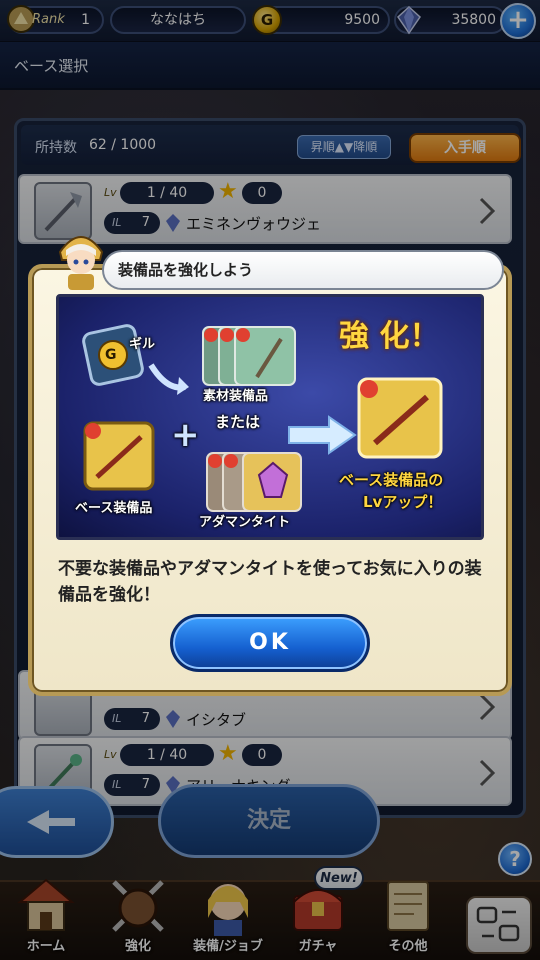 This screenshot has height=960, width=540. What do you see at coordinates (119, 456) in the screenshot?
I see `base-equipment-card-icon` at bounding box center [119, 456].